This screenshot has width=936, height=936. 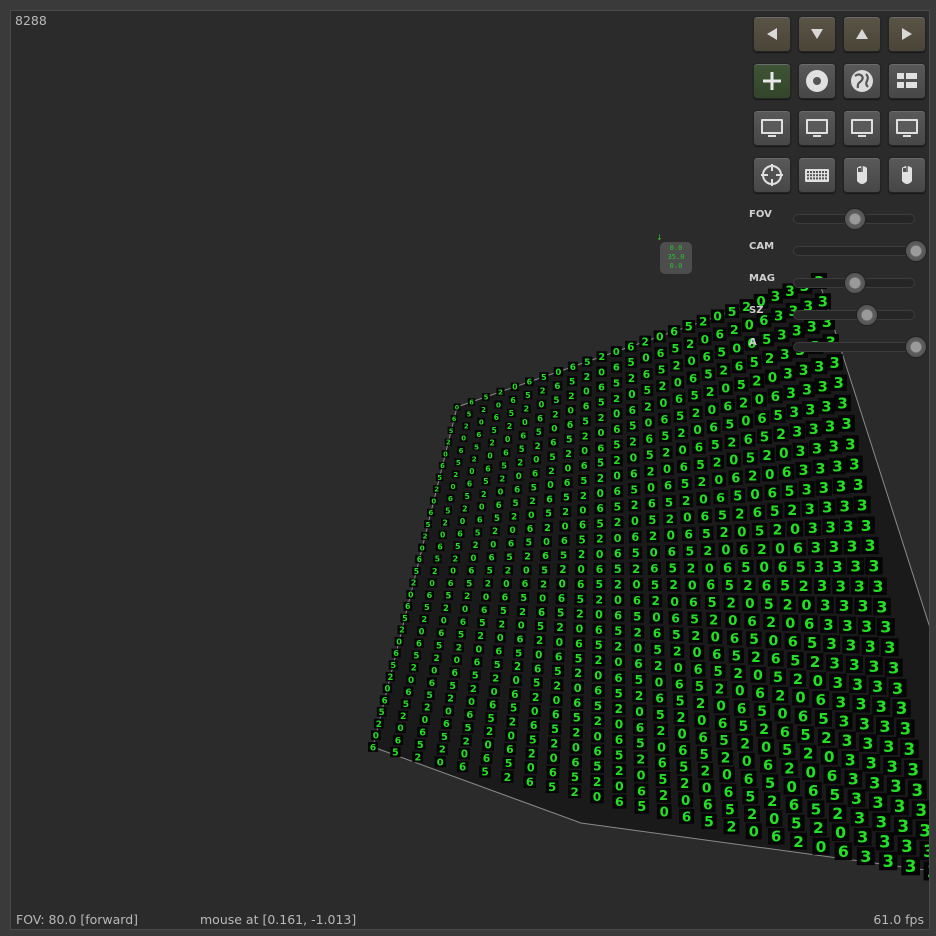 What do you see at coordinates (862, 81) in the screenshot?
I see `globe-button` at bounding box center [862, 81].